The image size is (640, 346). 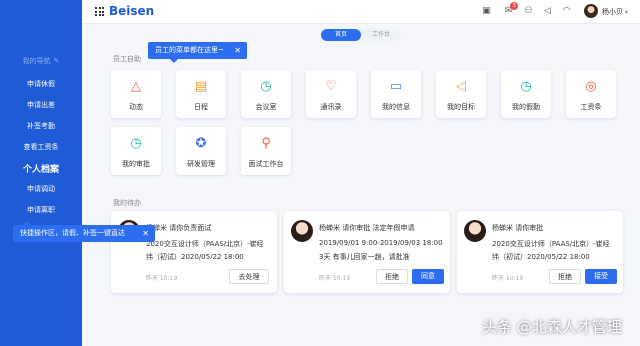 I want to click on accept-button: 接受, so click(x=601, y=276).